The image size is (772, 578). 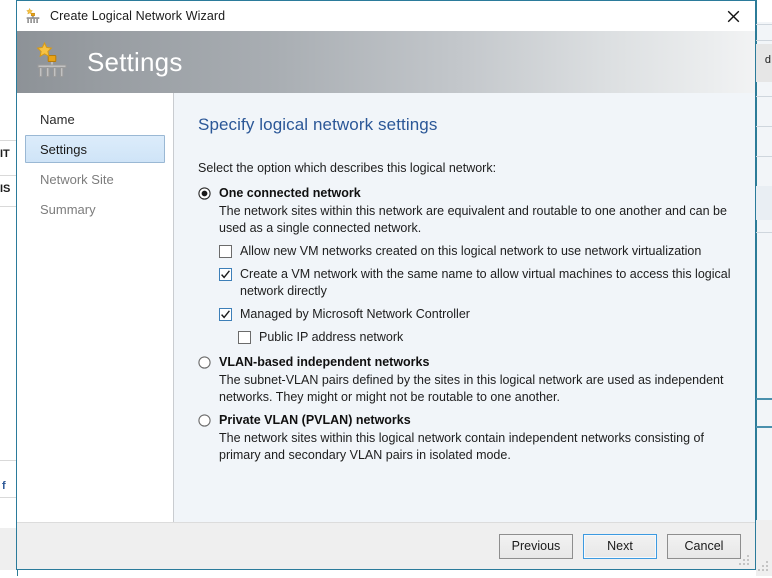 I want to click on background-text-fragment: IS, so click(x=5, y=189).